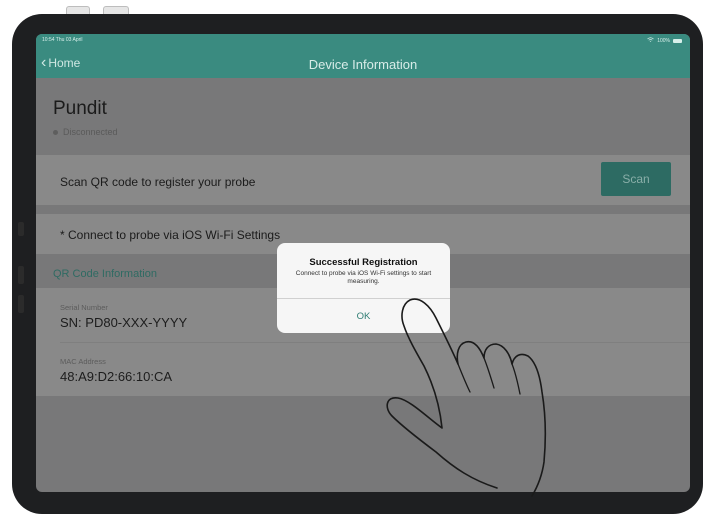 This screenshot has width=703, height=514. Describe the element at coordinates (466, 397) in the screenshot. I see `pointing-hand-icon` at that location.